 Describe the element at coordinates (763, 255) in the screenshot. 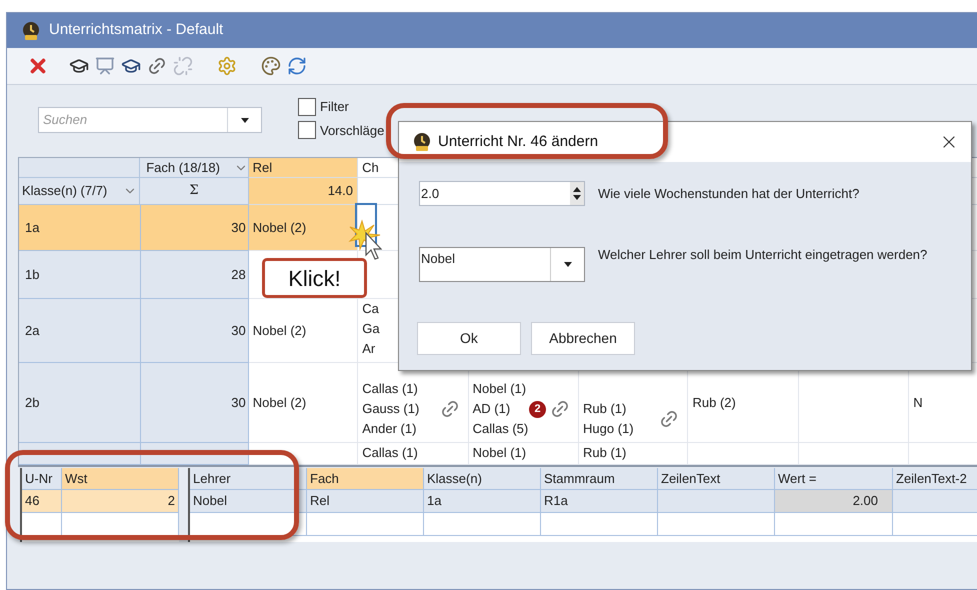

I see `teacher-question: Welcher Lehrer soll beim Unterricht eingetragen werden?` at that location.